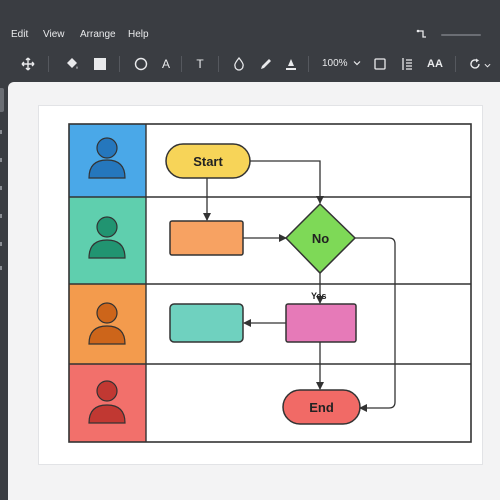 The height and width of the screenshot is (500, 500). Describe the element at coordinates (321, 407) in the screenshot. I see `end-label: End` at that location.